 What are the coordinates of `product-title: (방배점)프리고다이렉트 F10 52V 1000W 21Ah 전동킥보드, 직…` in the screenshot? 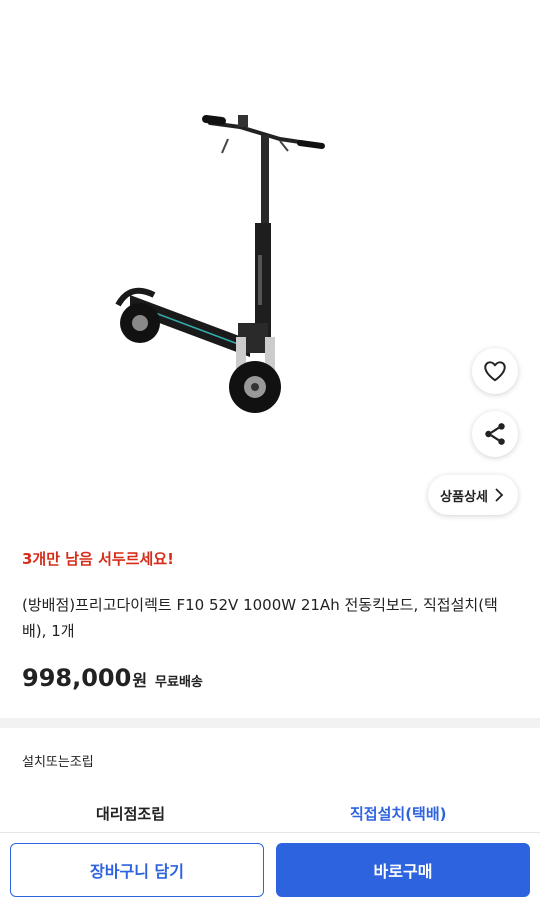 It's located at (260, 618).